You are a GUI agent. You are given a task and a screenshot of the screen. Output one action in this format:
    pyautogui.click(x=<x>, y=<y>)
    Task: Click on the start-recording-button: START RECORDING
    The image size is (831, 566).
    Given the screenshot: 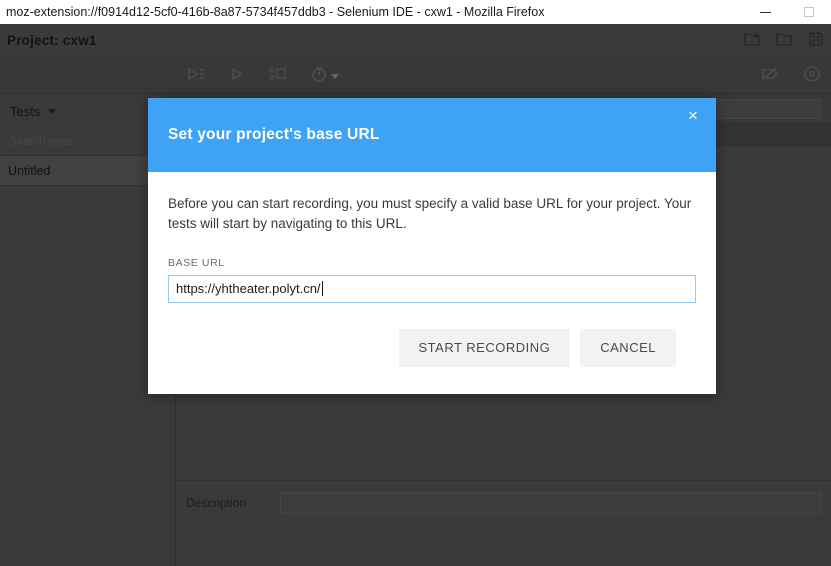 What is the action you would take?
    pyautogui.click(x=484, y=347)
    